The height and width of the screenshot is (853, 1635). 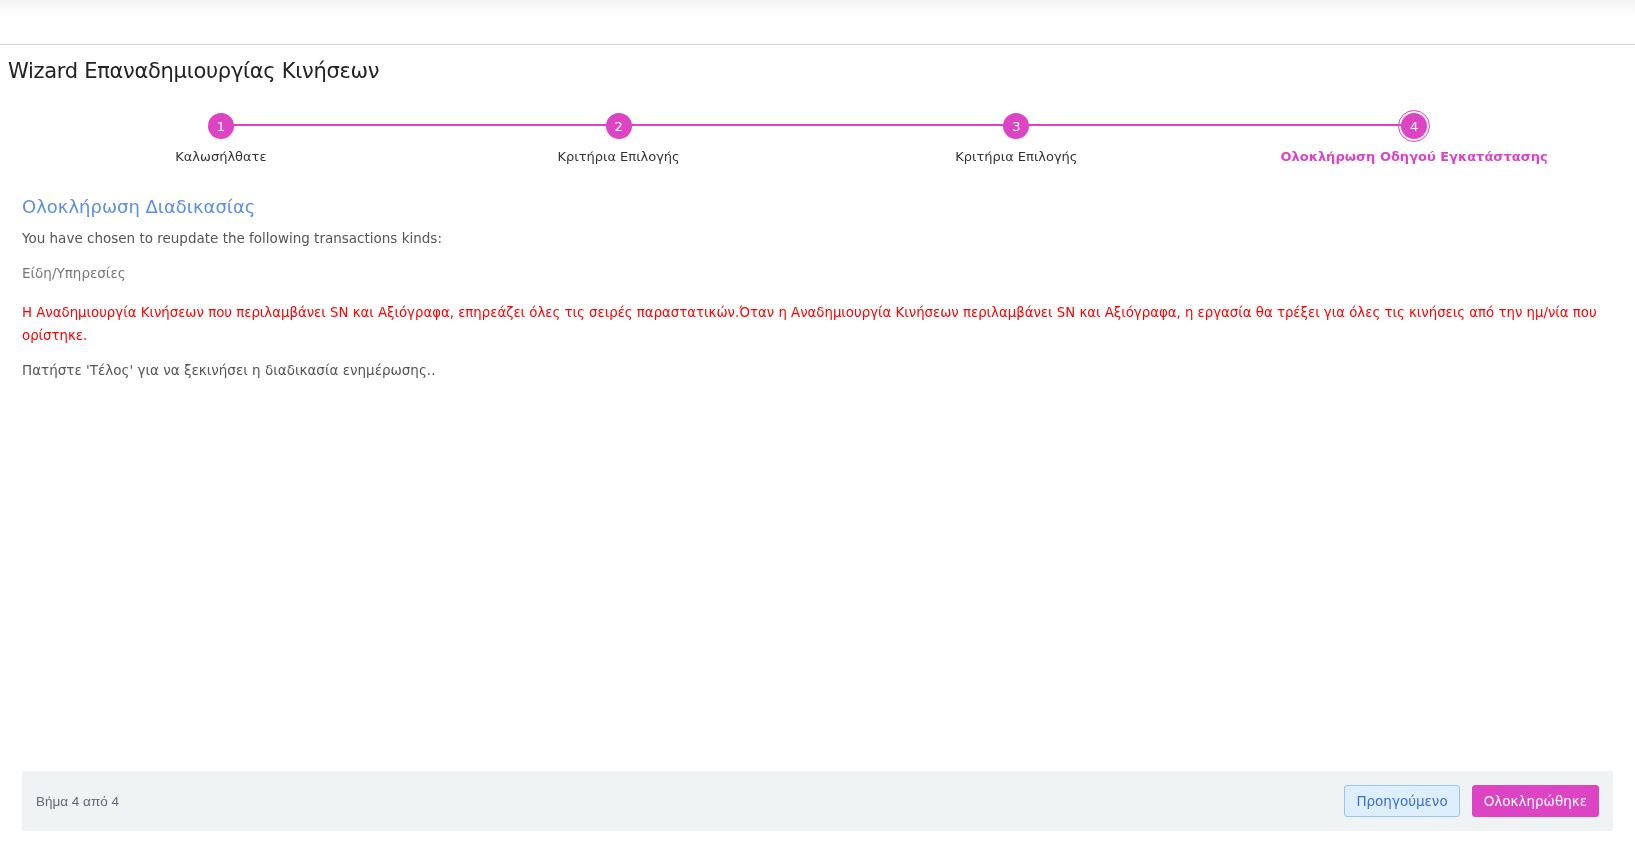 I want to click on intro-text: You have chosen to reupdate the following transactions kinds:, so click(x=232, y=238).